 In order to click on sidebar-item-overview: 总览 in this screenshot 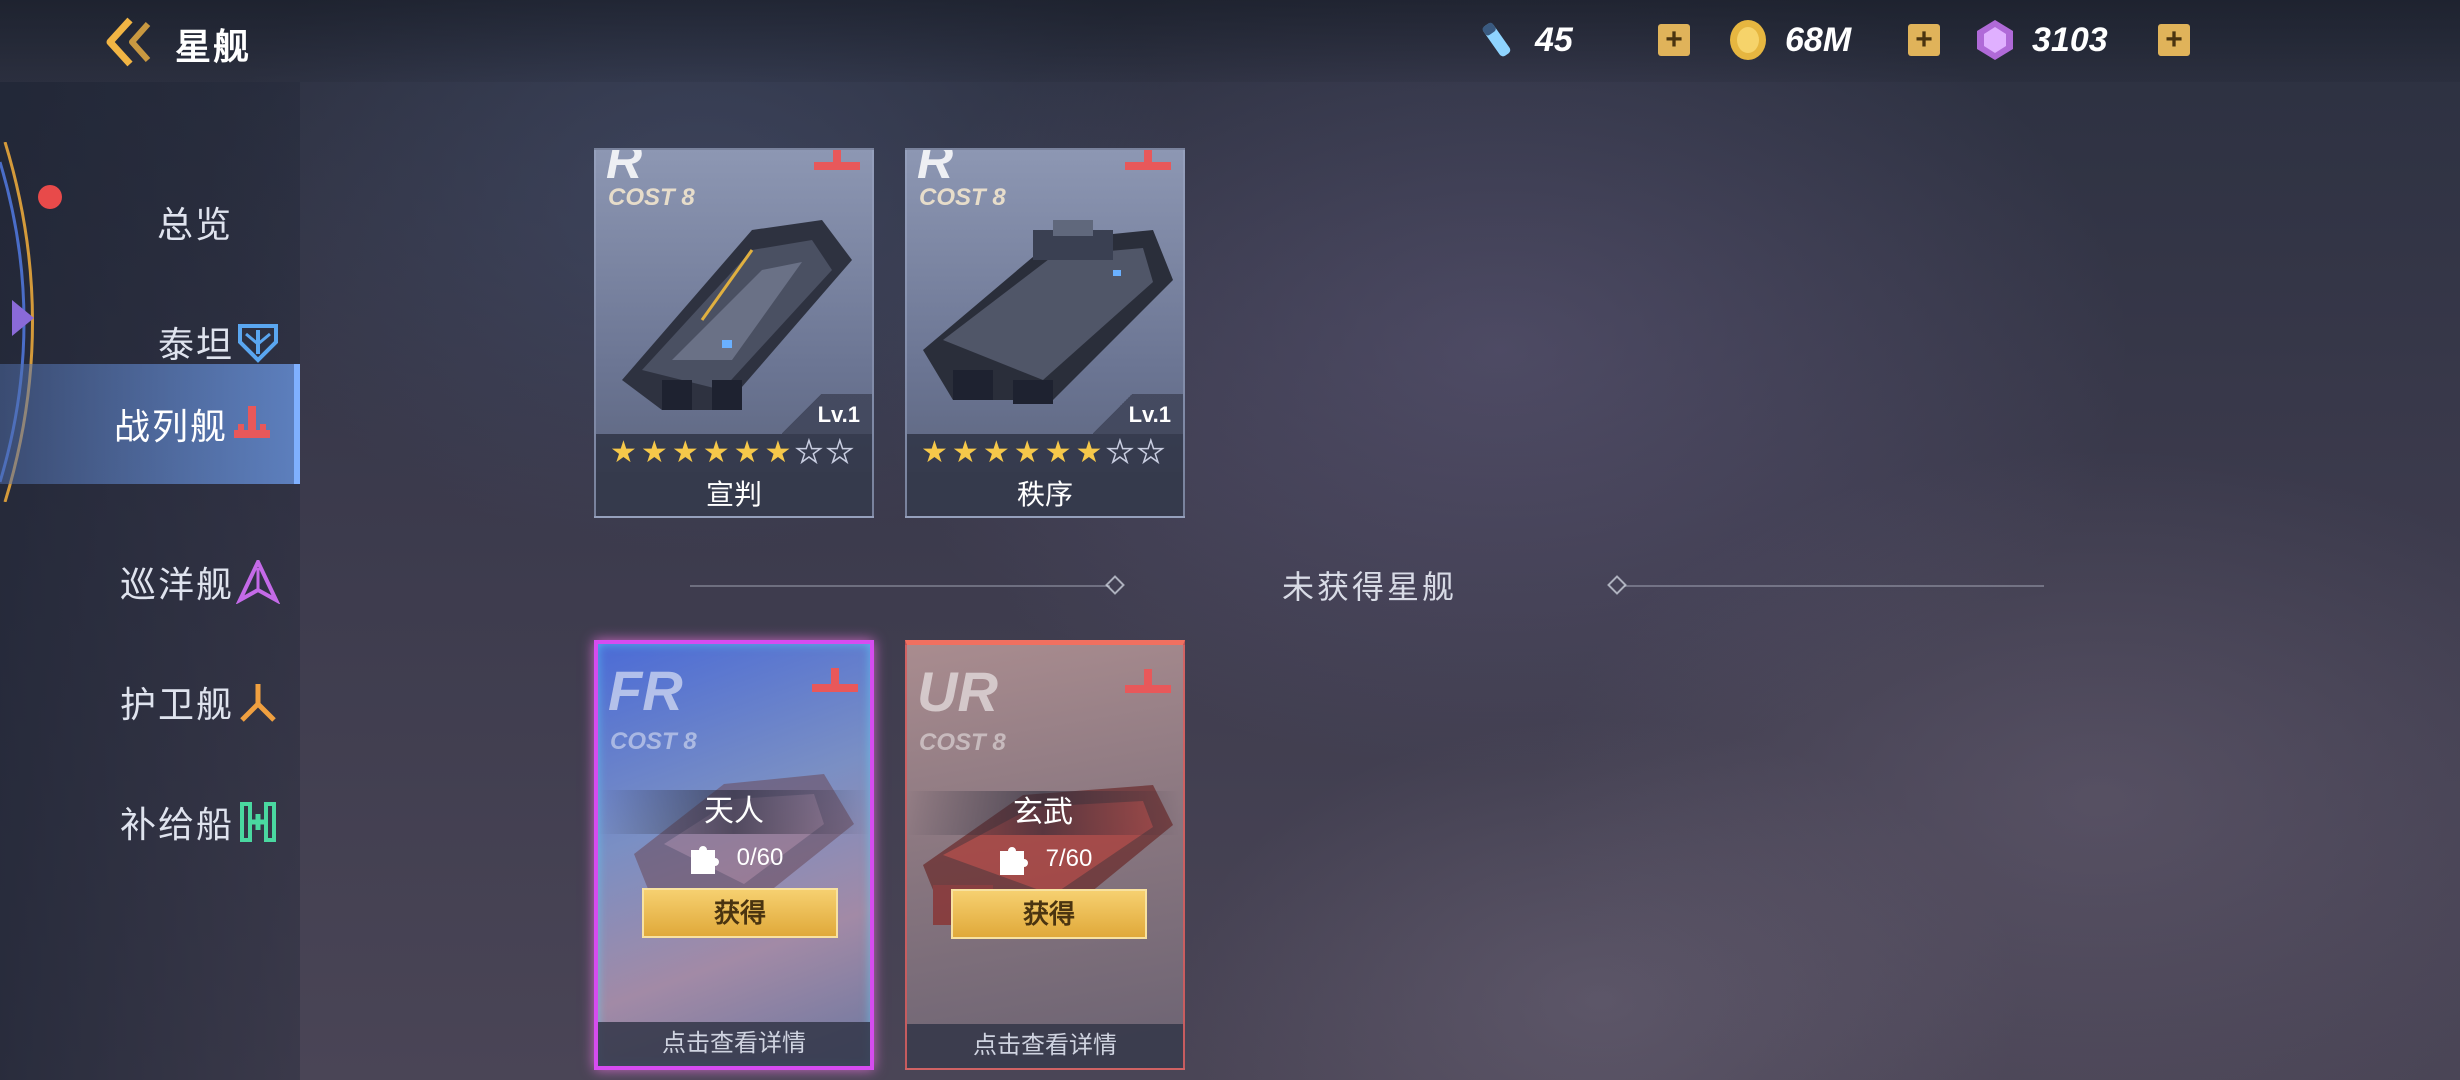, I will do `click(150, 222)`.